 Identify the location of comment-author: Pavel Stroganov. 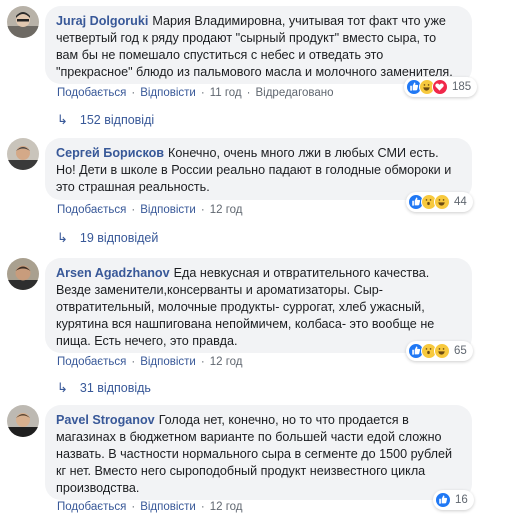
(105, 420).